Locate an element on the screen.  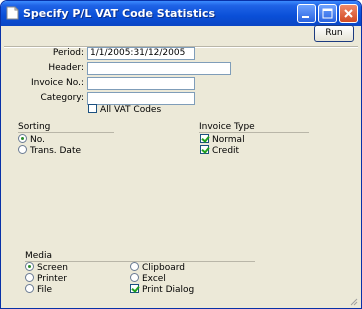
sorting-option-label: No. is located at coordinates (37, 140).